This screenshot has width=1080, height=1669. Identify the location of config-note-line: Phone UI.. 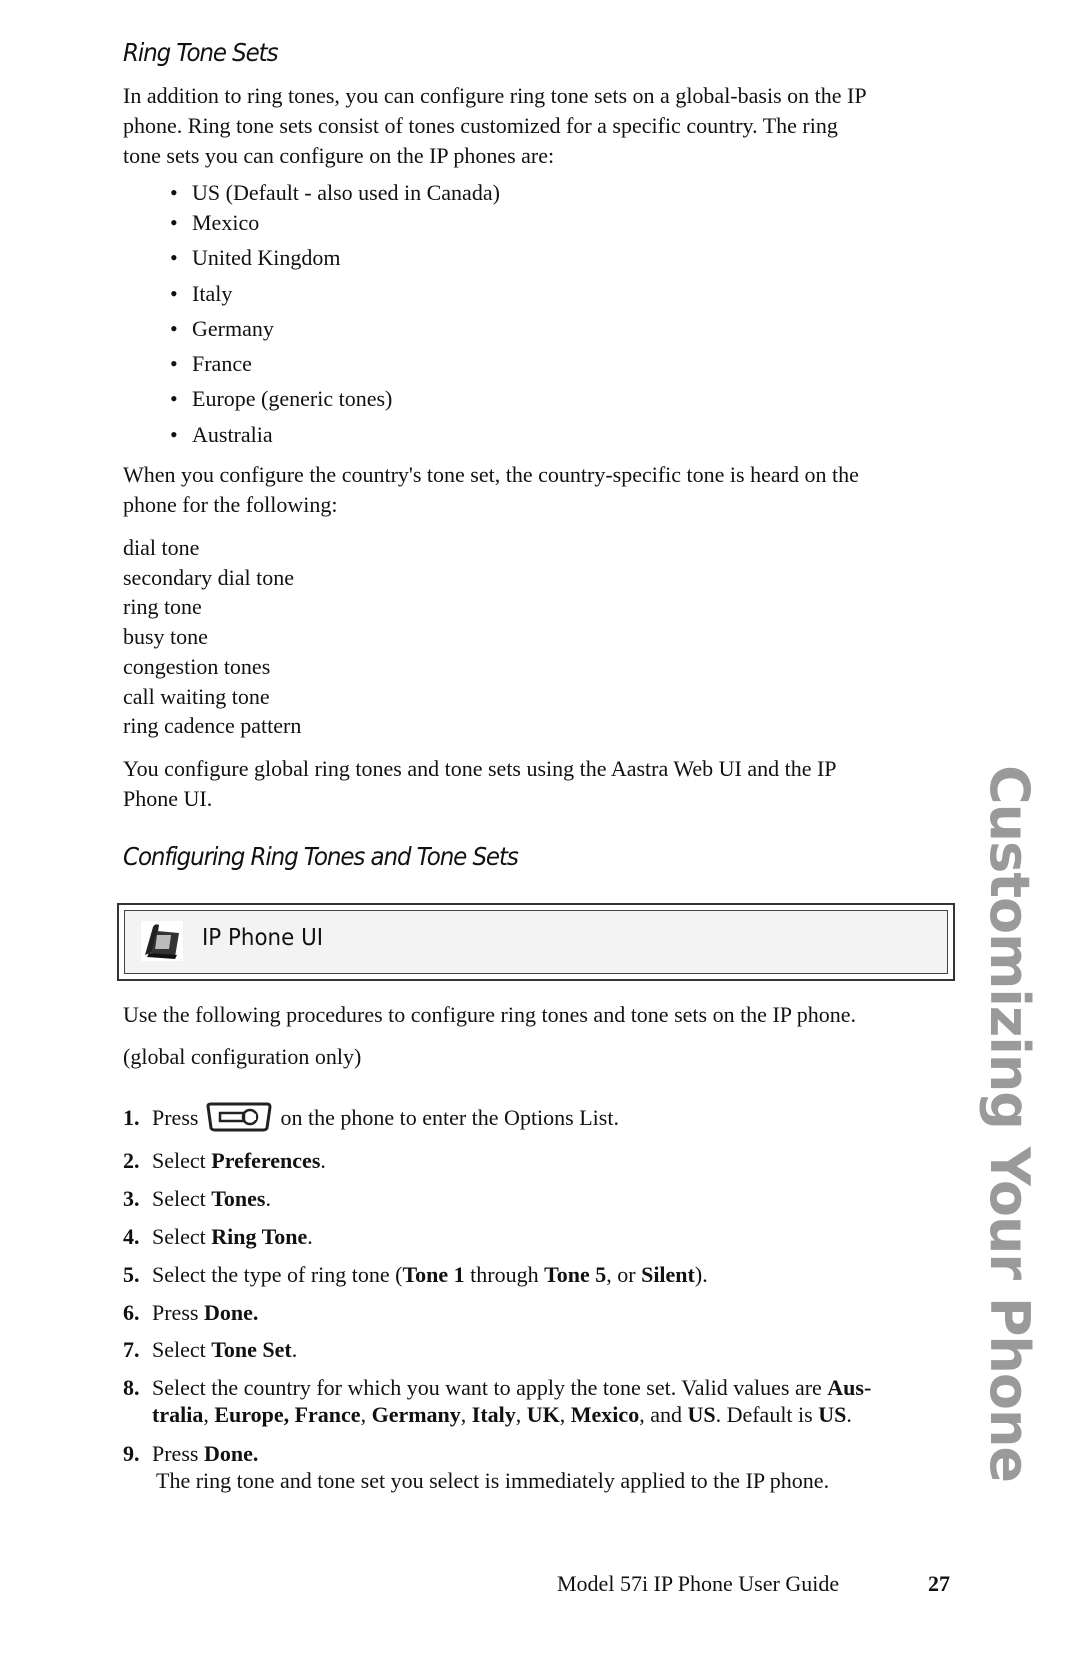
(168, 798).